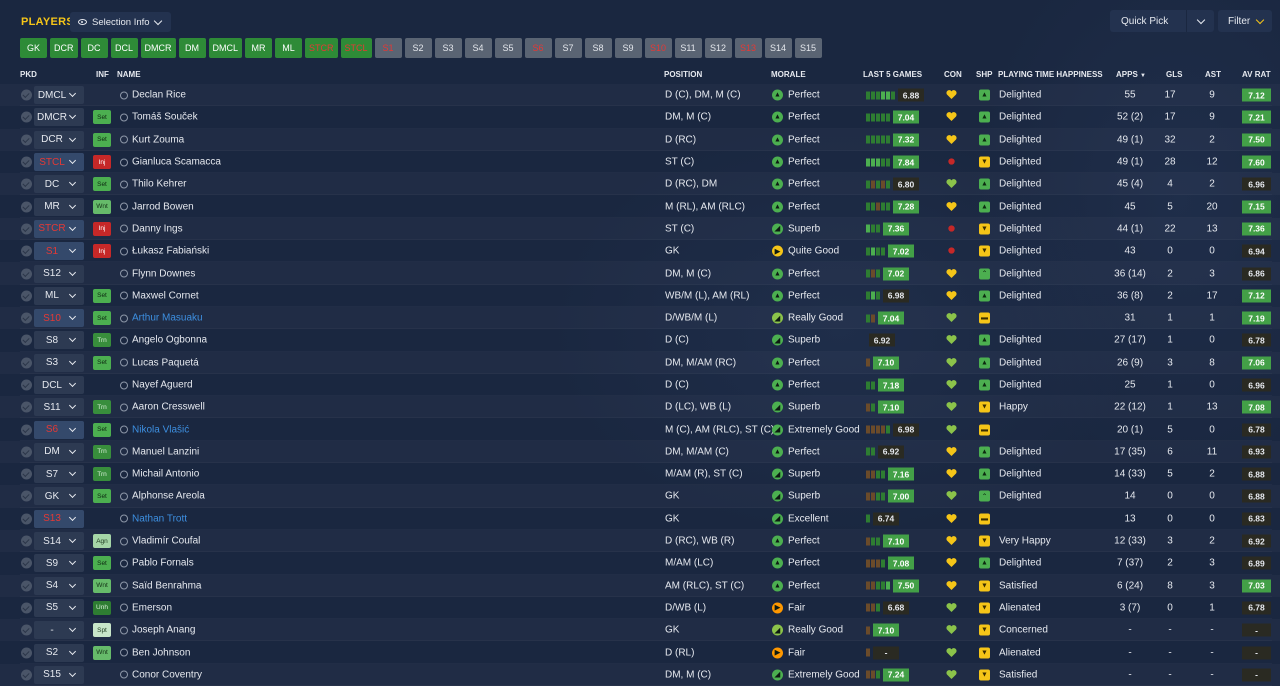  I want to click on player-name-link: Łukasz Fabiański, so click(164, 251).